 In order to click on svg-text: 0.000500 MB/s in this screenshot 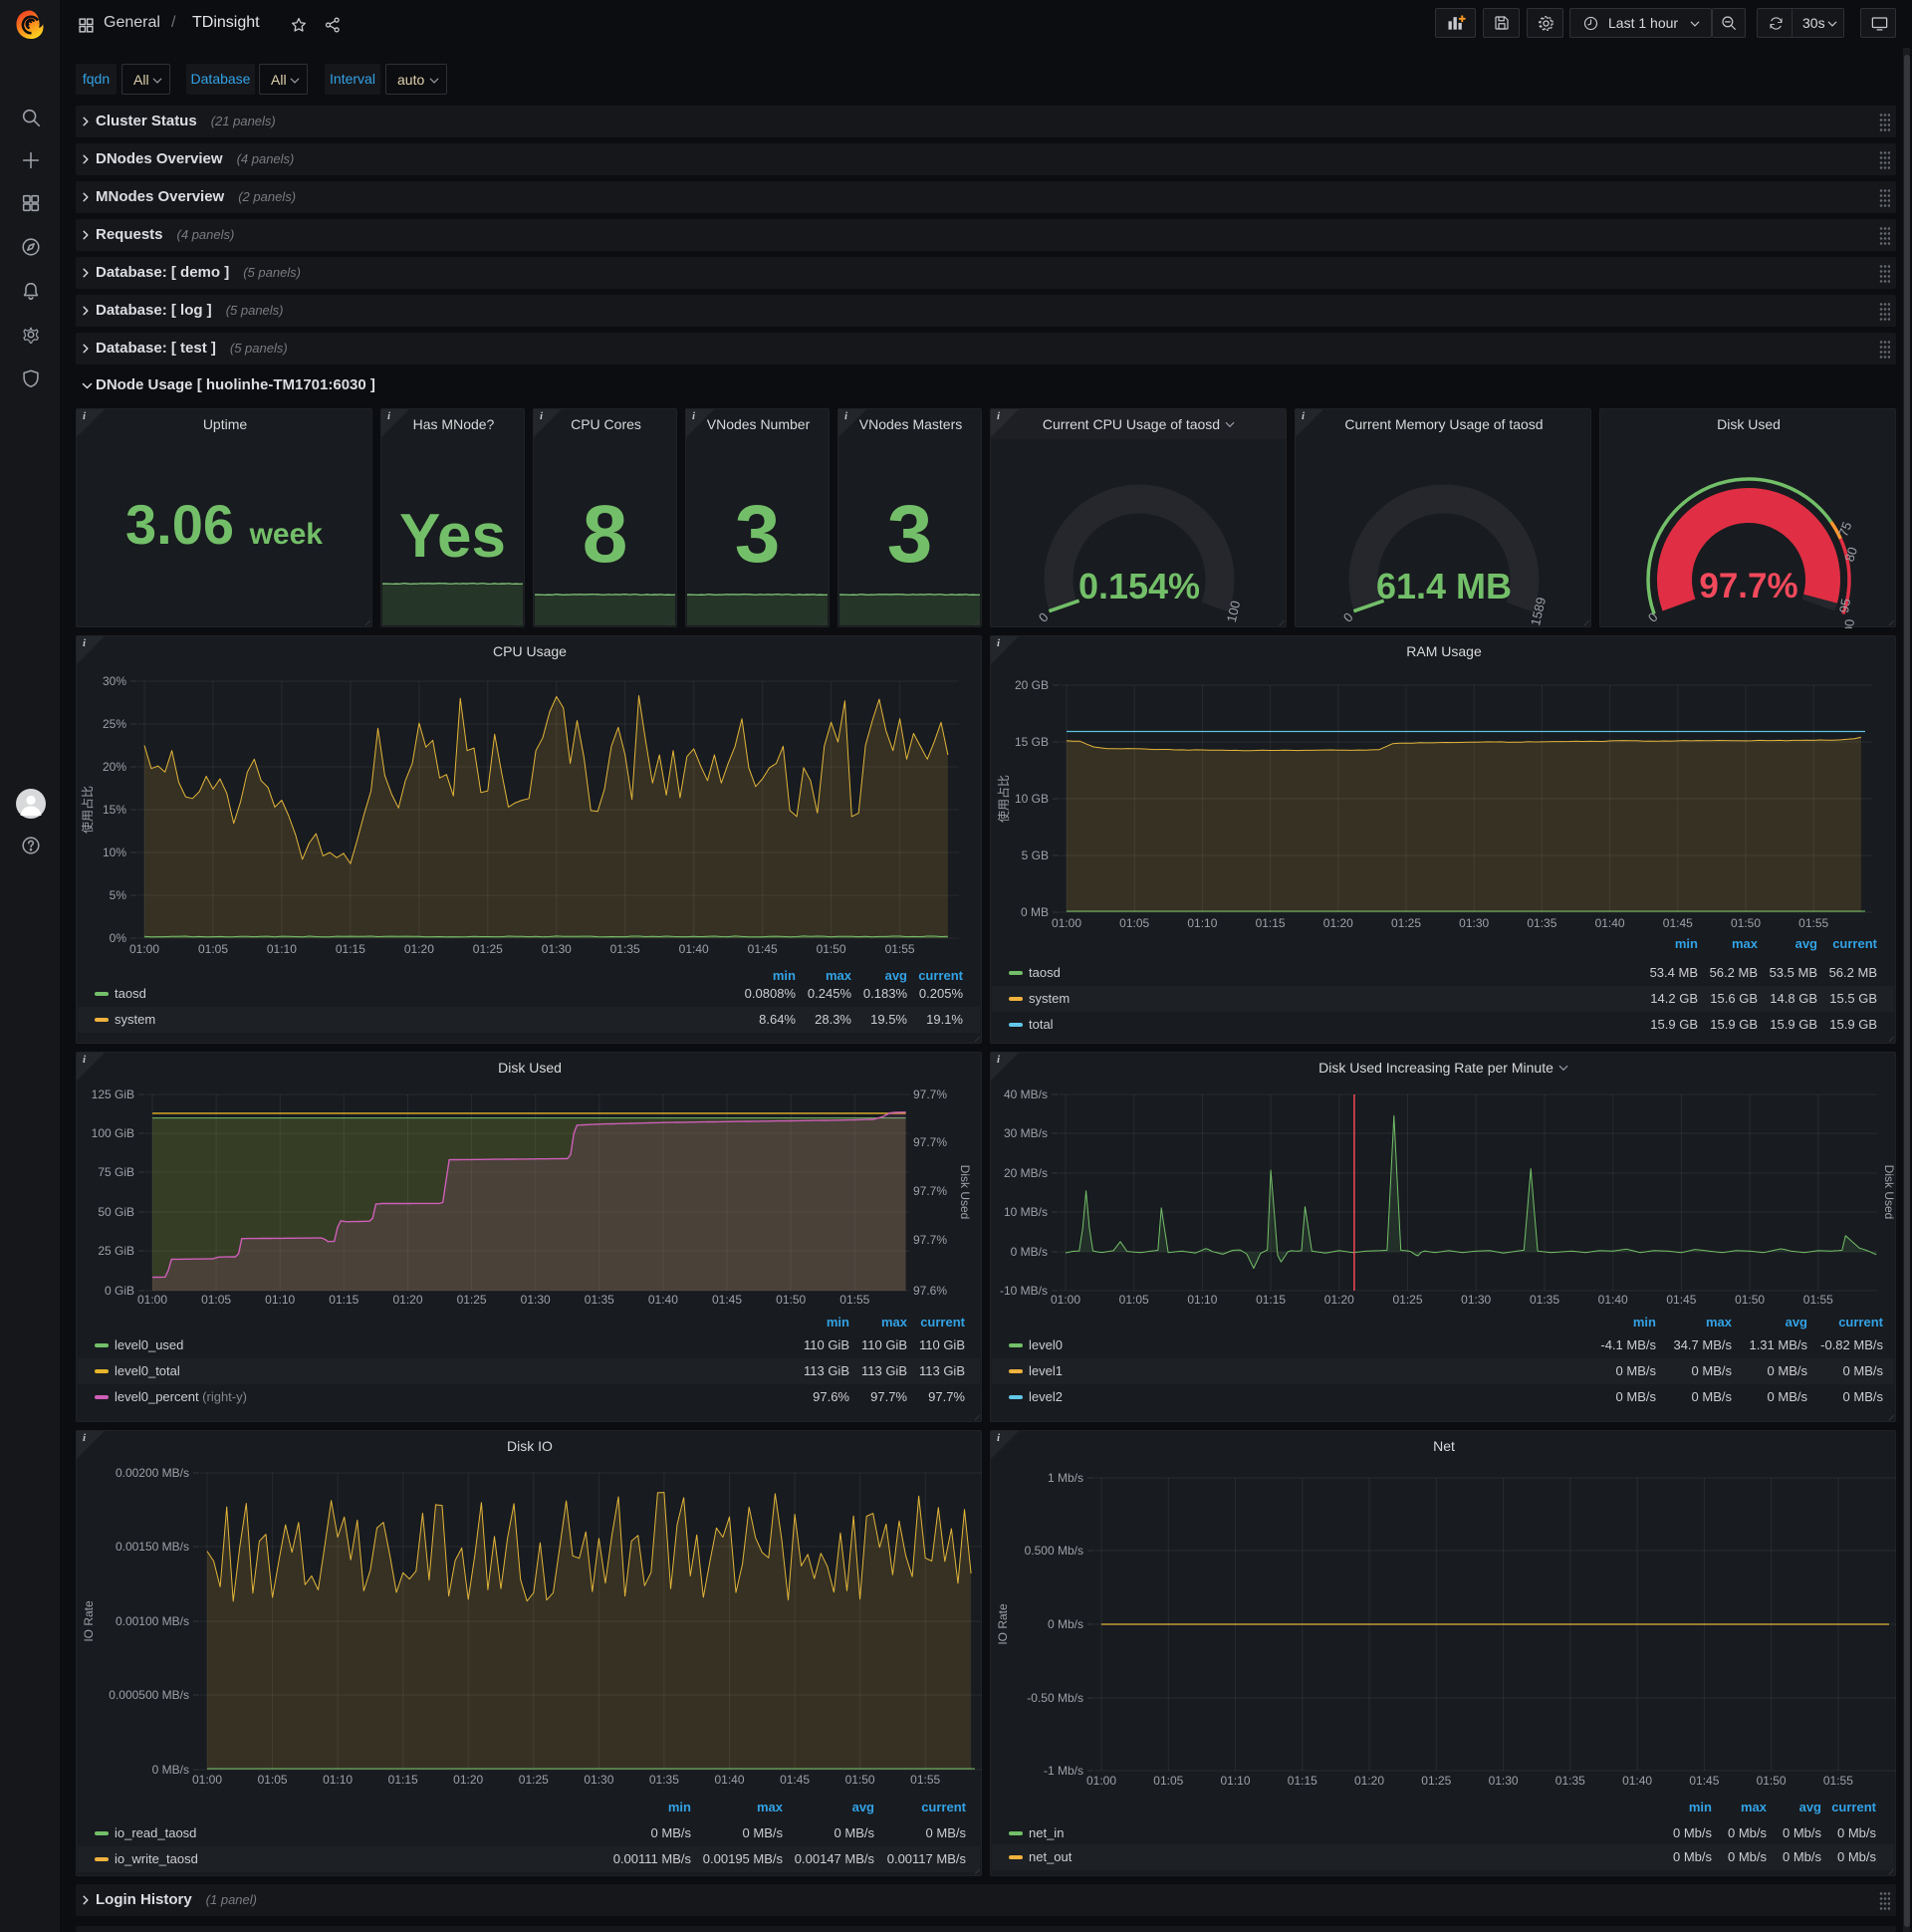, I will do `click(149, 1695)`.